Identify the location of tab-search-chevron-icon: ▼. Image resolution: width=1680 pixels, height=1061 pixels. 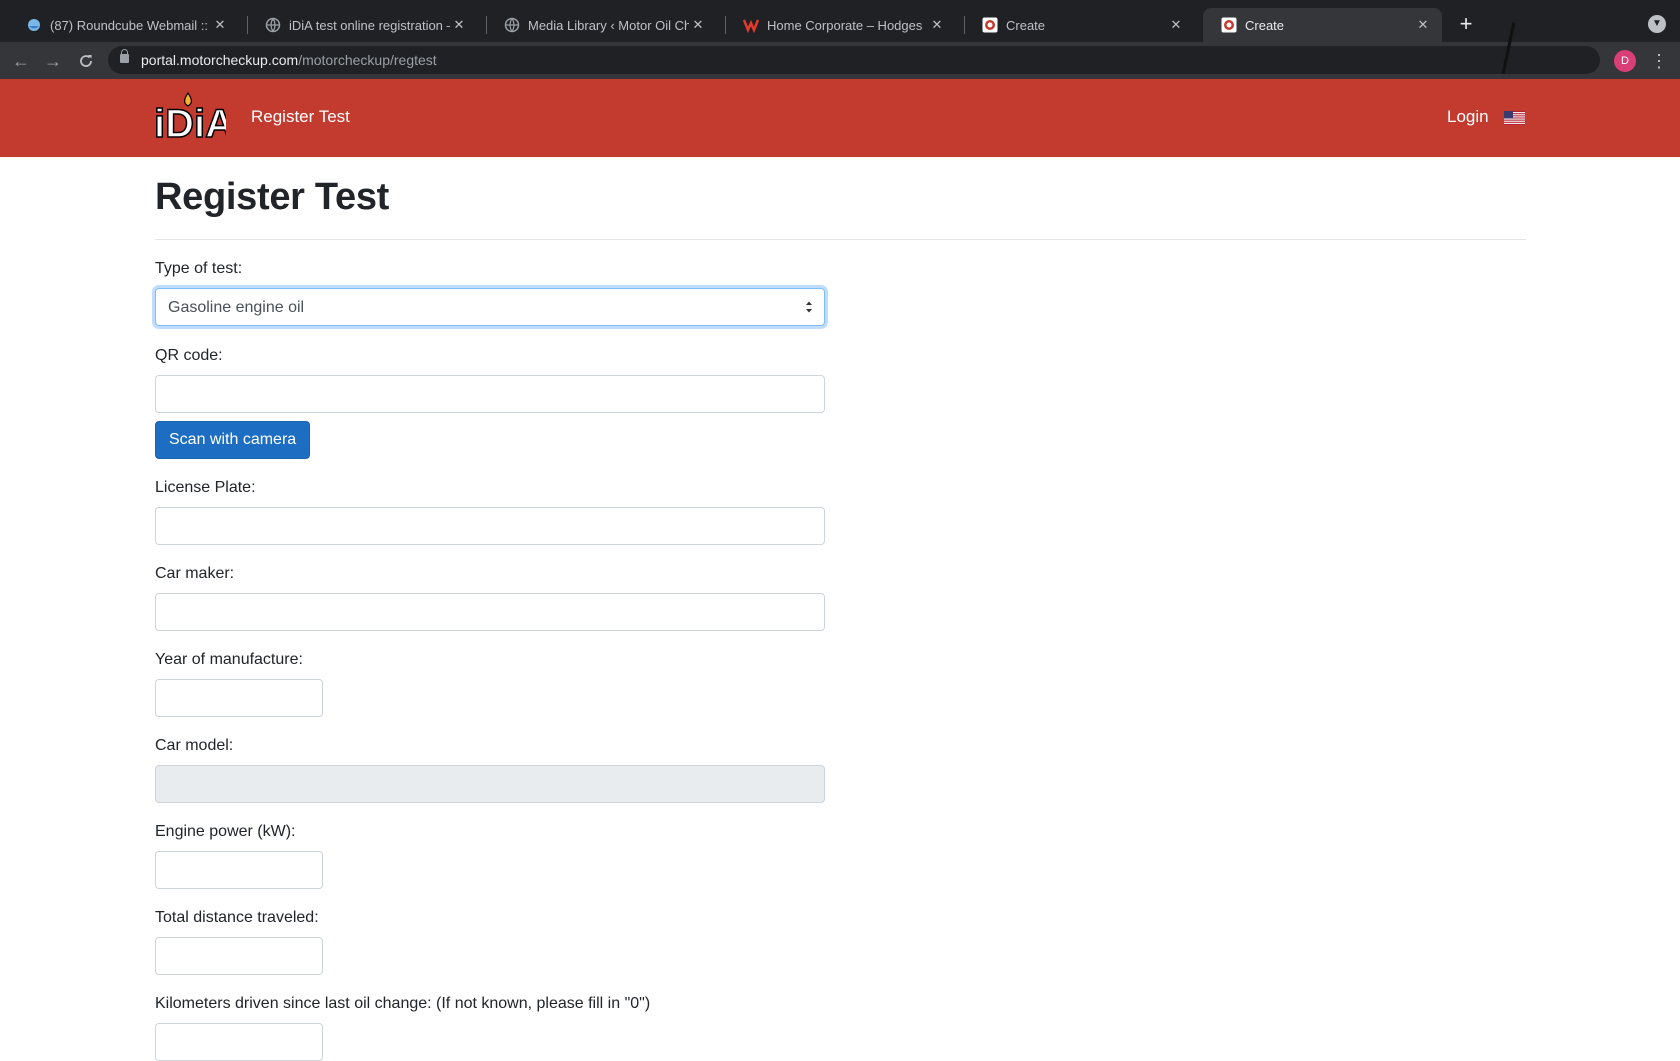
(1657, 24).